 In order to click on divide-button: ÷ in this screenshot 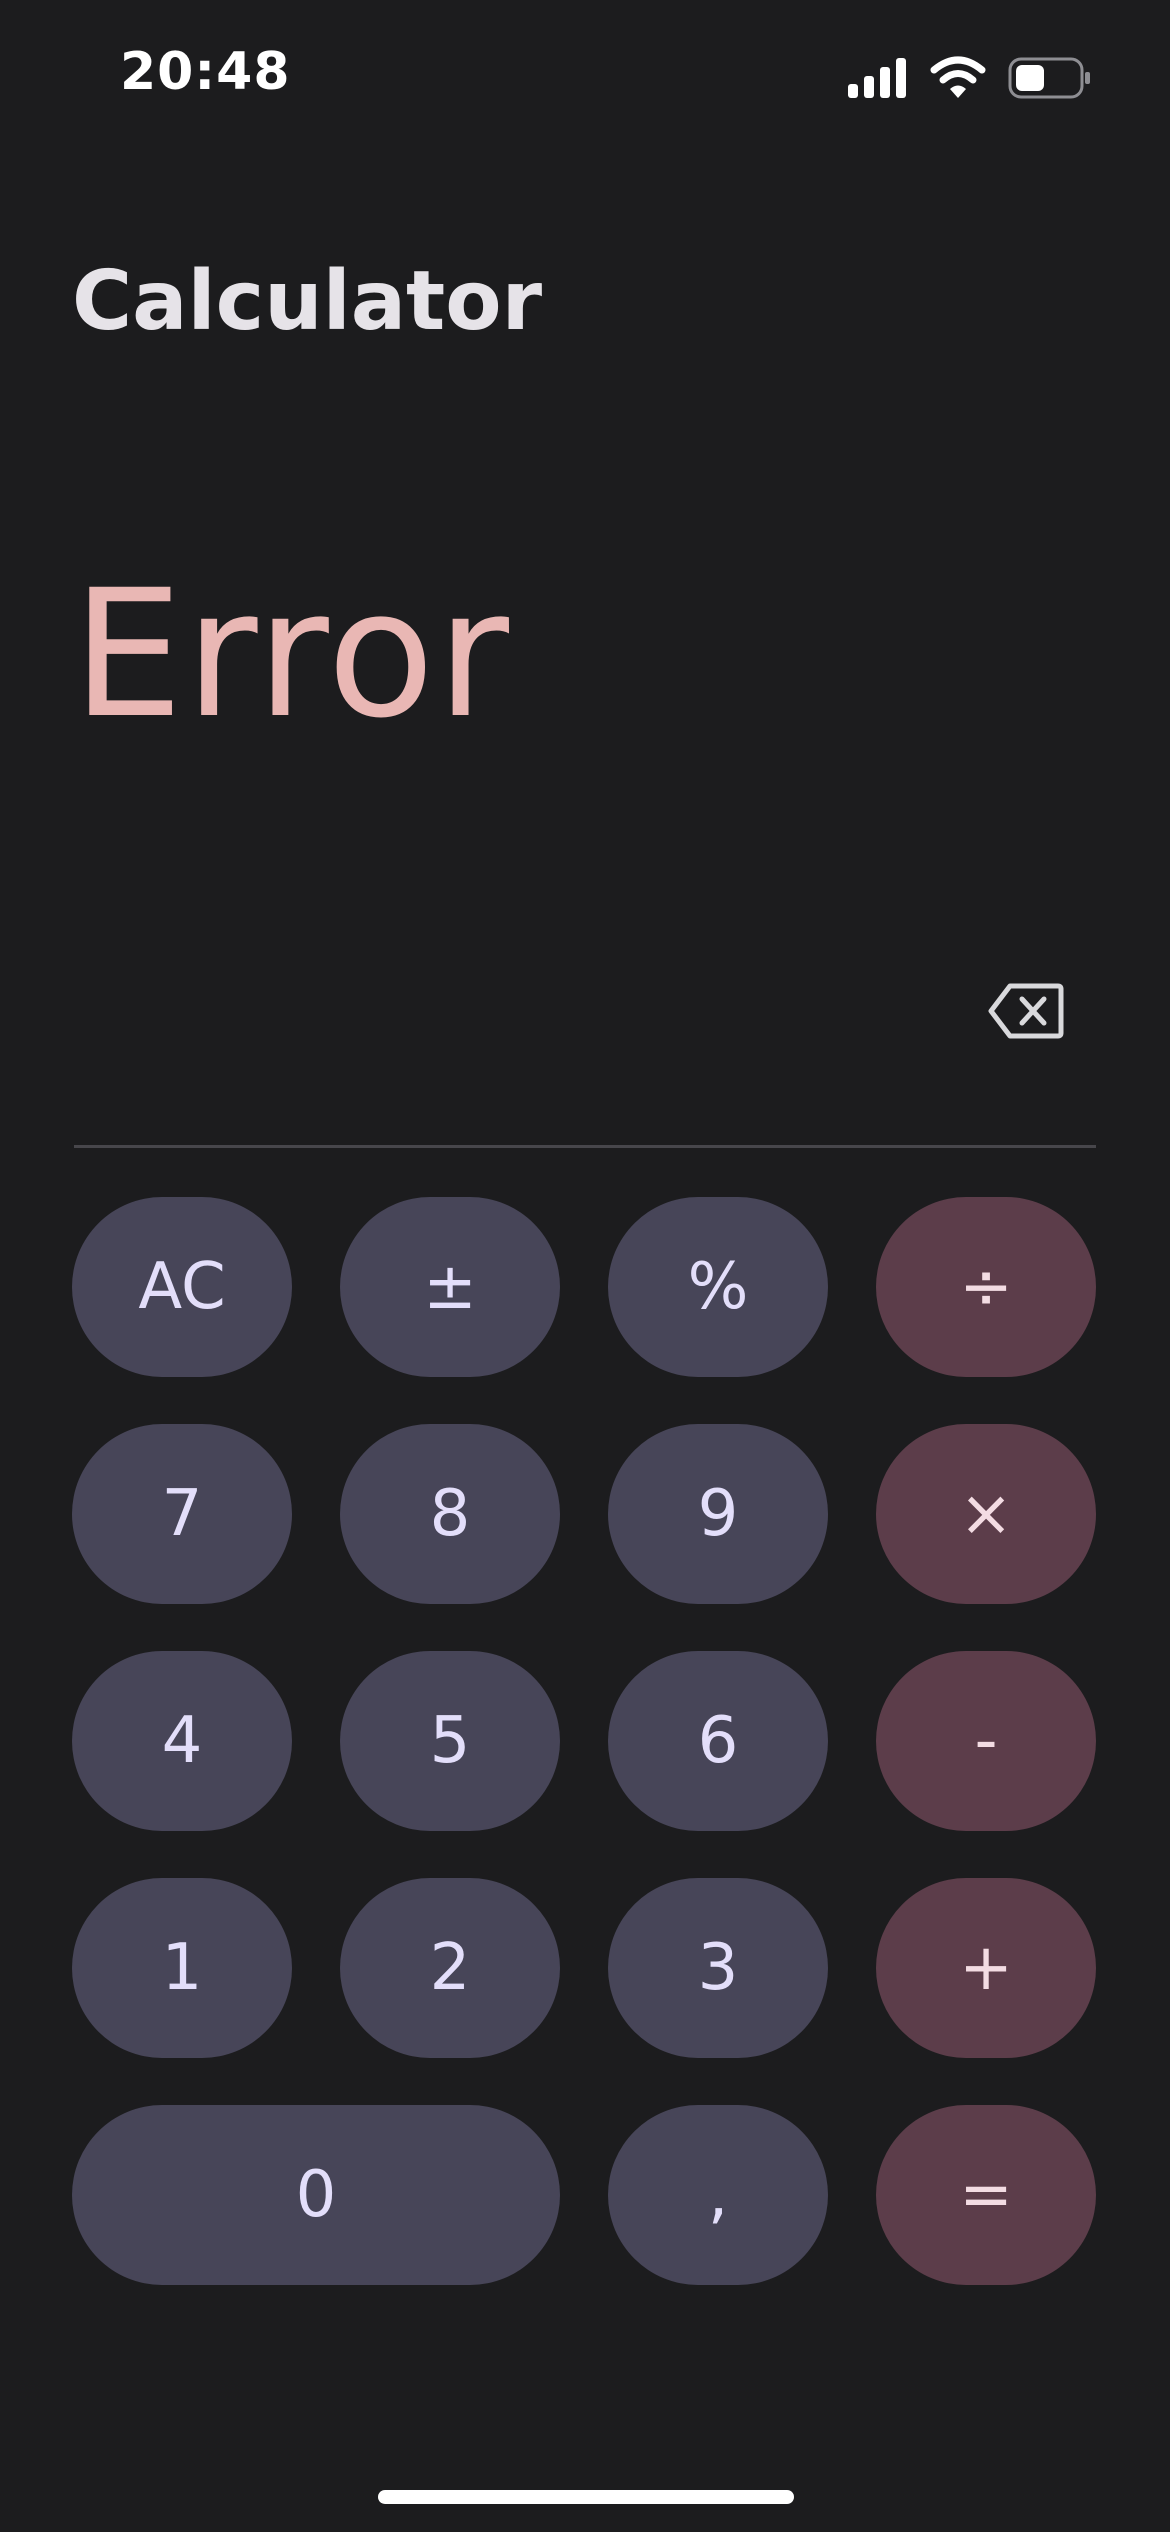, I will do `click(986, 1287)`.